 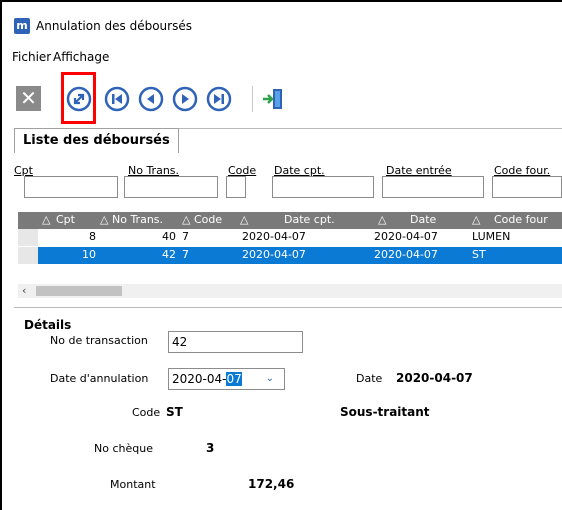 I want to click on details-section-label: Détails, so click(x=48, y=325).